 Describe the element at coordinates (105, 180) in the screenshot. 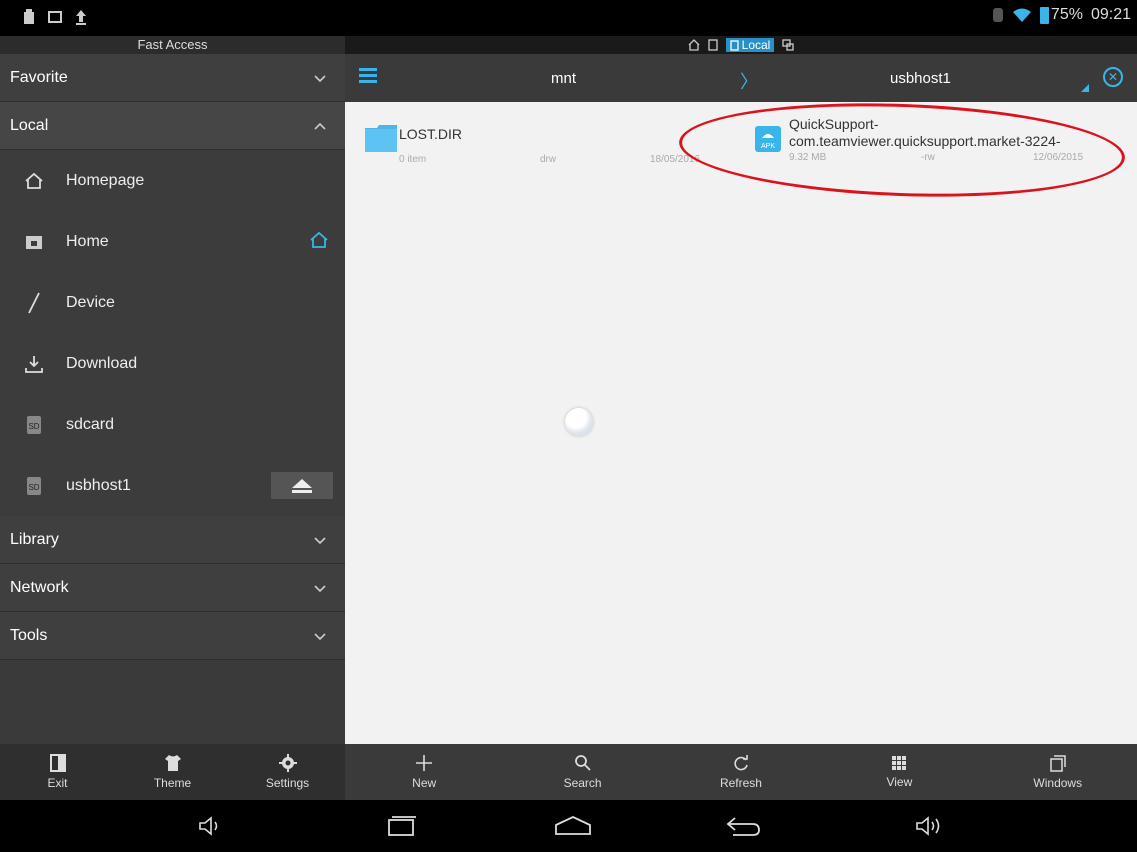

I see `sidebar-item-label: Homepage` at that location.